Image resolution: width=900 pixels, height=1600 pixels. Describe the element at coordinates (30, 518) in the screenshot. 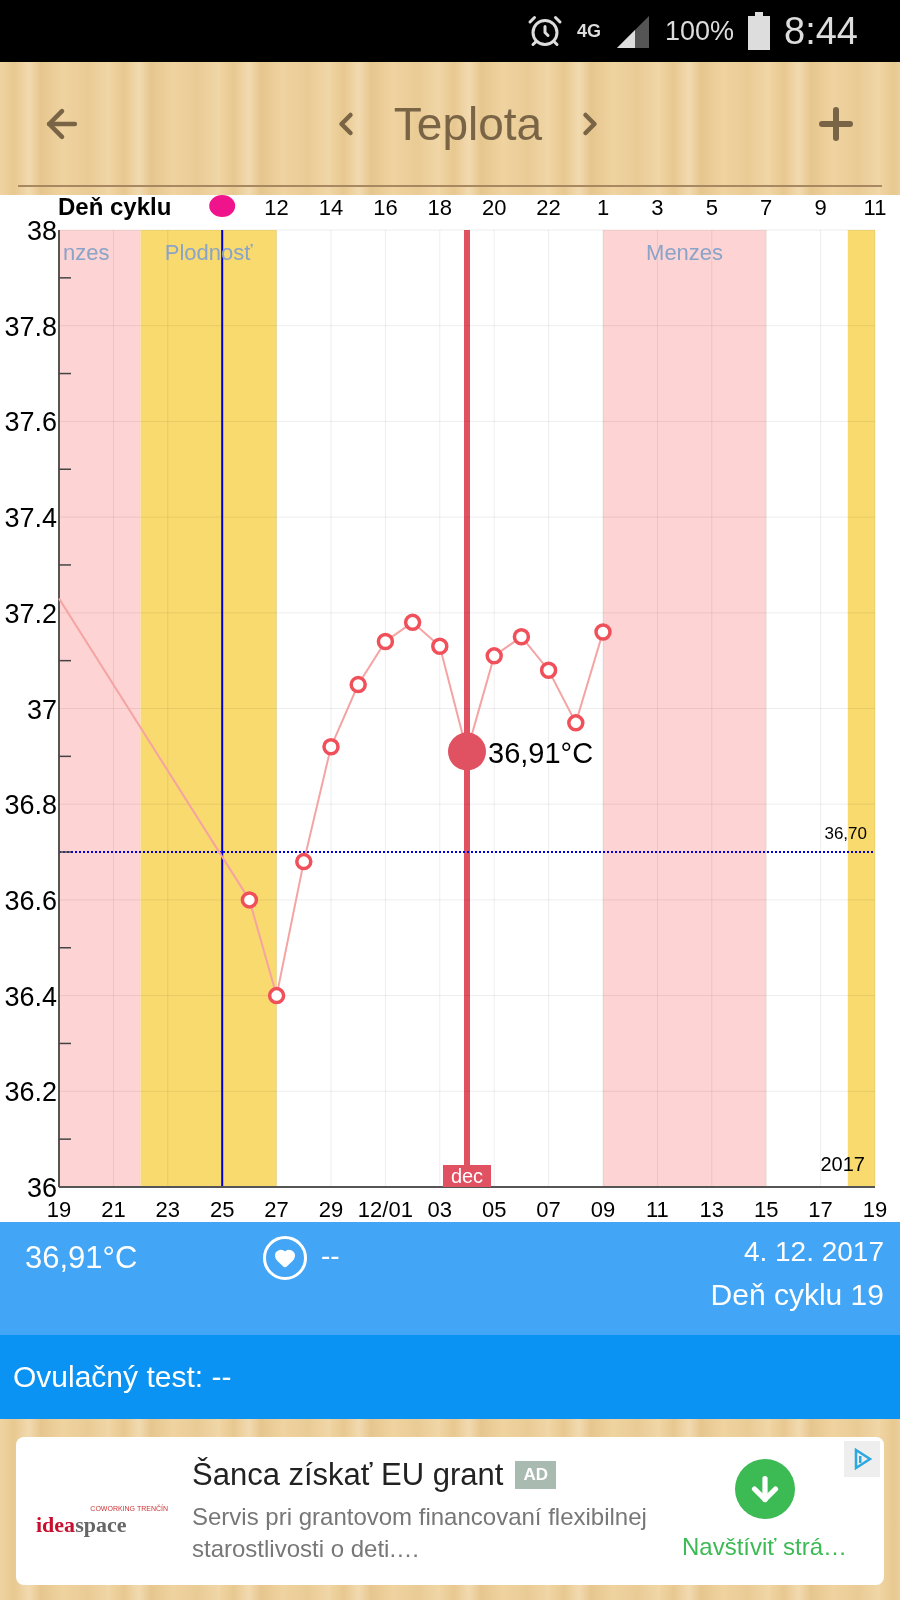

I see `axis-label: 37.4` at that location.